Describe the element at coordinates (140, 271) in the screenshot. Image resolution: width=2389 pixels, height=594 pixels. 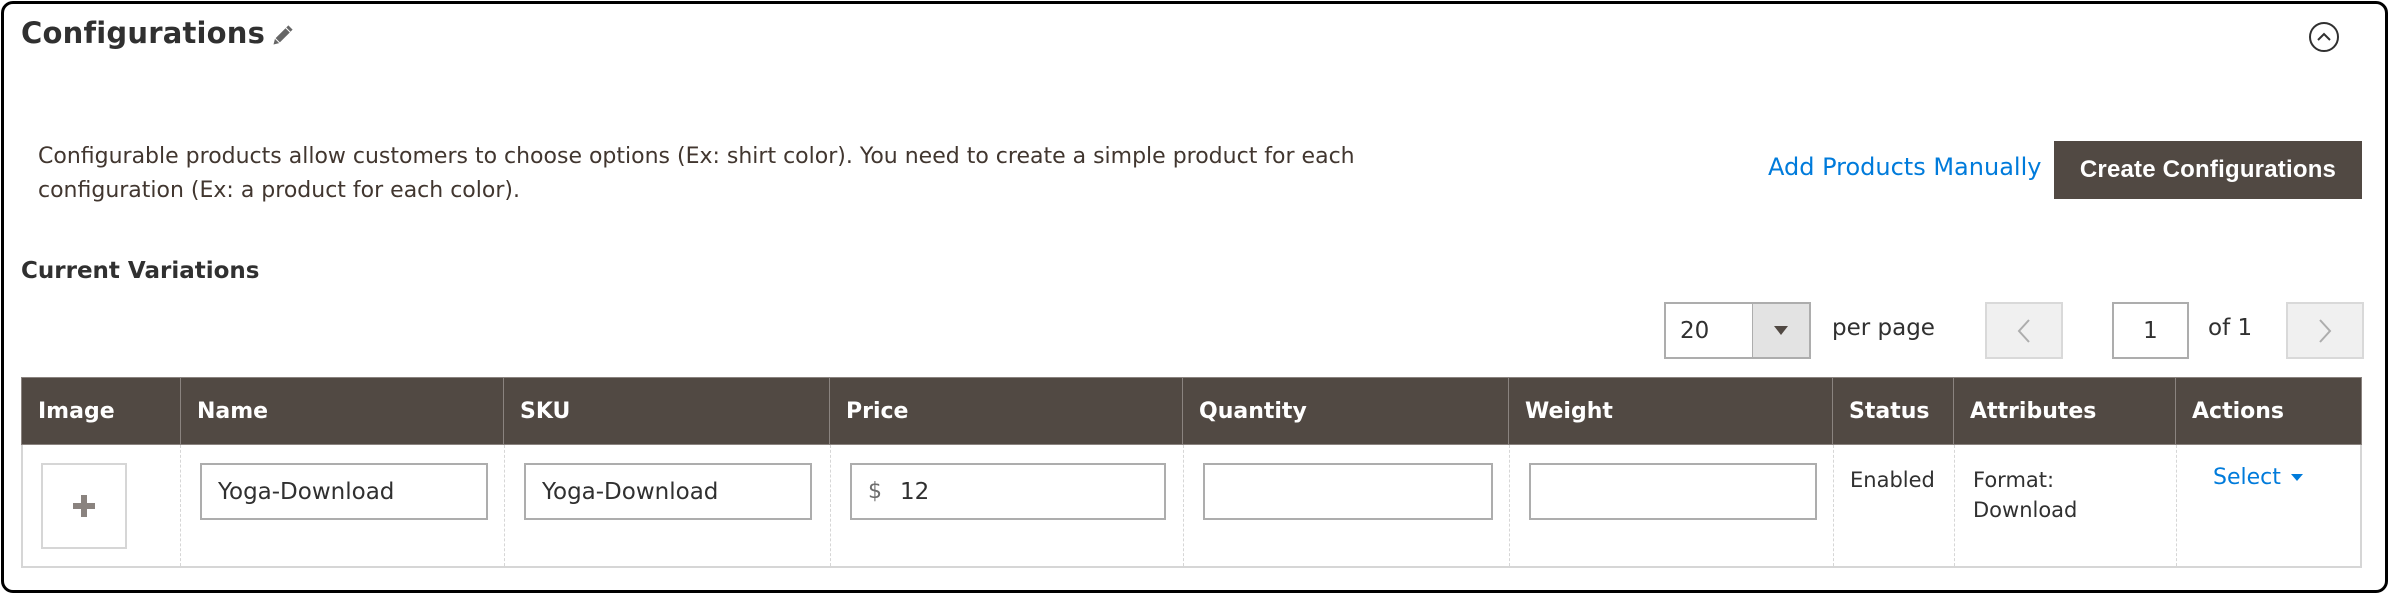
I see `current-variations-heading: Current Variations` at that location.